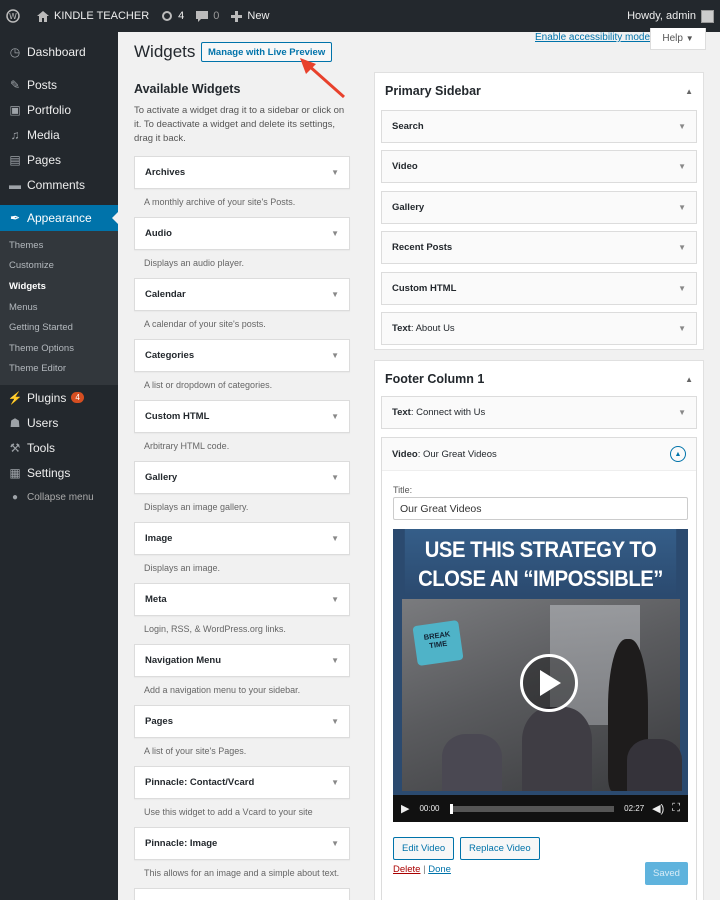  Describe the element at coordinates (59, 286) in the screenshot. I see `submenu-widgets: Widgets` at that location.